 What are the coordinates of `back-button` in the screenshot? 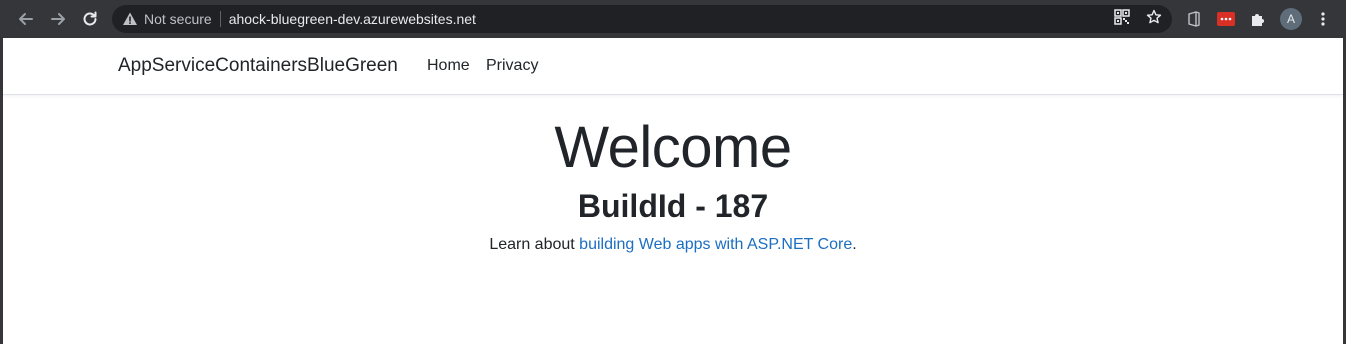 It's located at (26, 19).